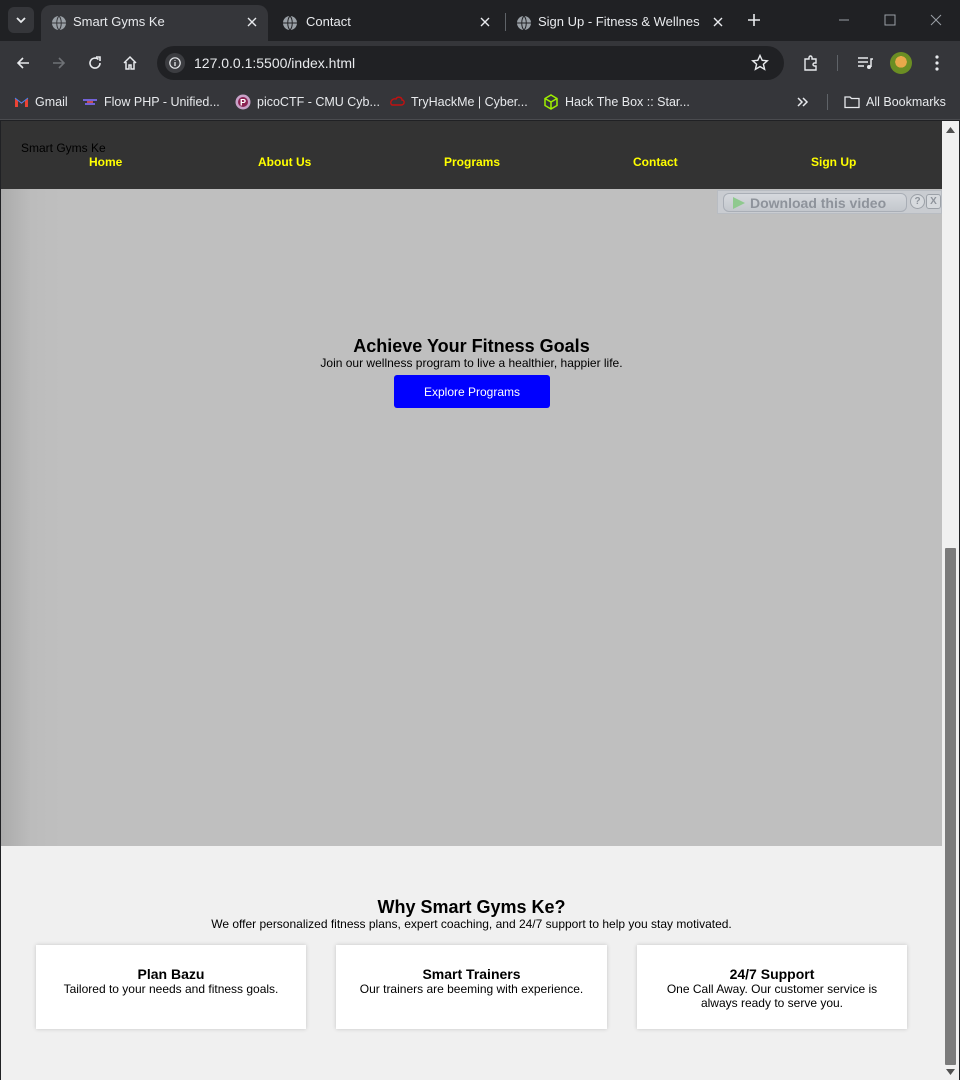 Image resolution: width=960 pixels, height=1080 pixels. I want to click on hackthebox-icon, so click(551, 102).